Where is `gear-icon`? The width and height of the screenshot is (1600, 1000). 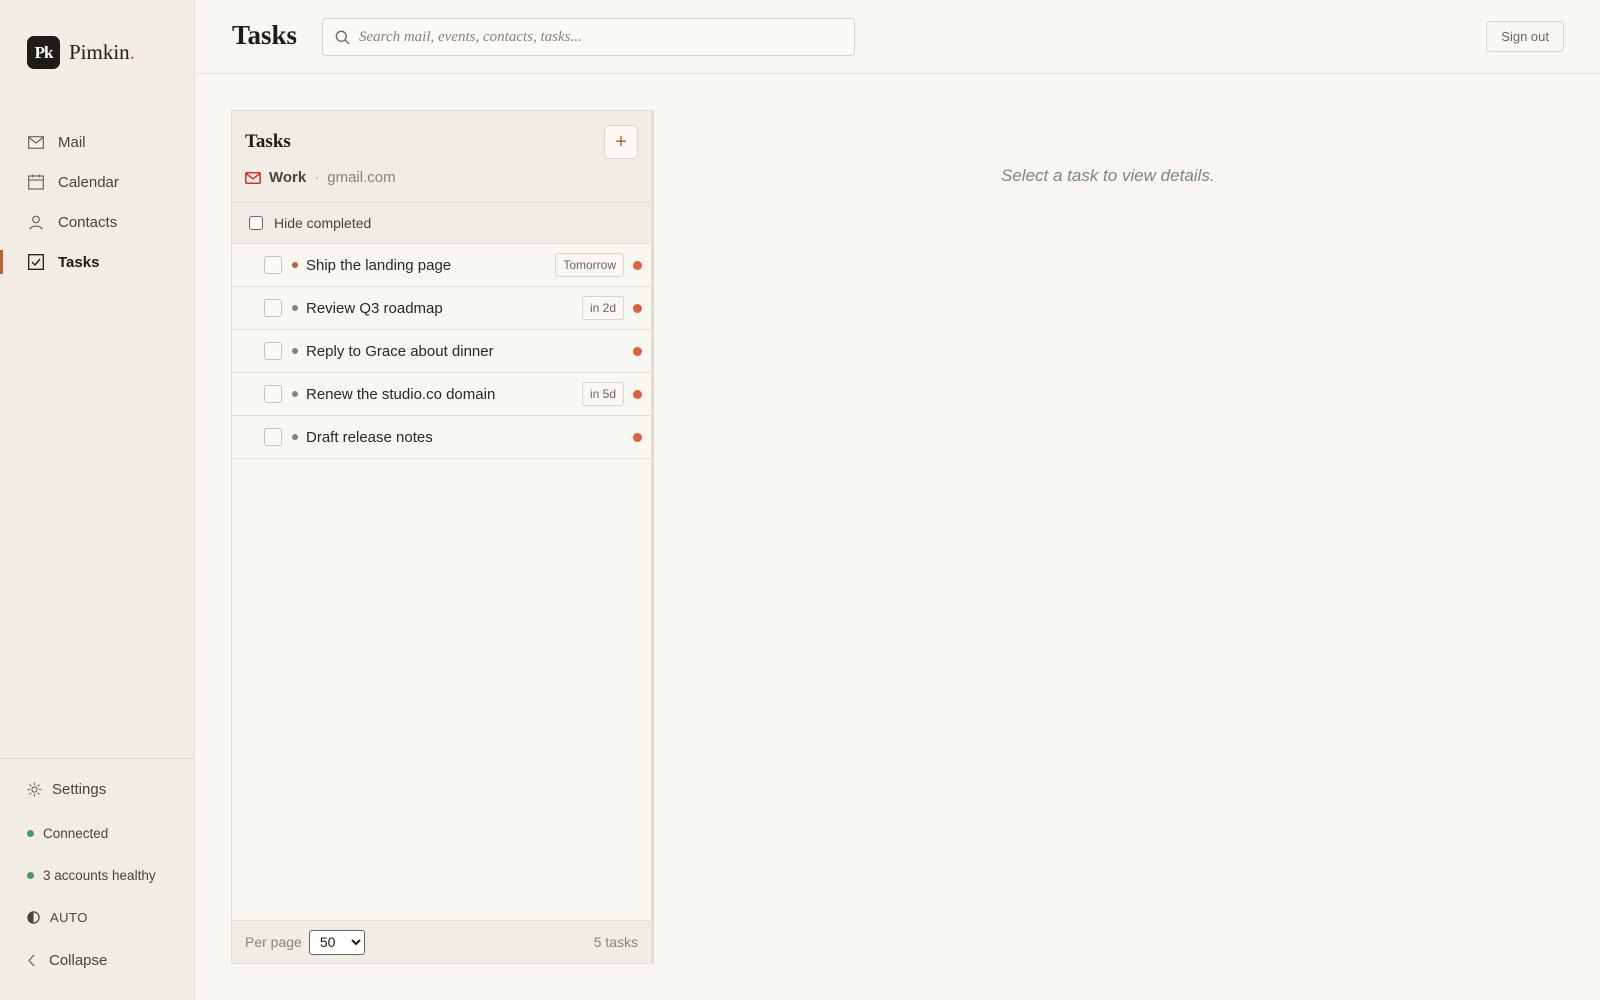 gear-icon is located at coordinates (34, 789).